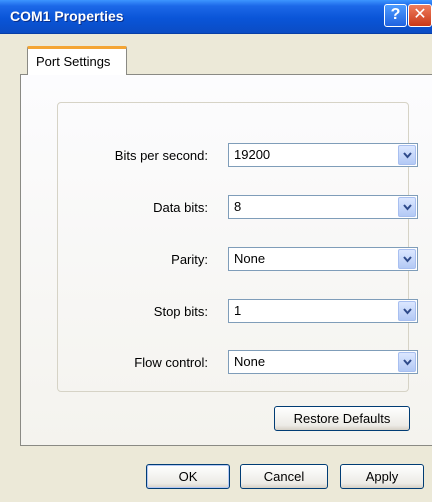 The height and width of the screenshot is (502, 432). Describe the element at coordinates (171, 362) in the screenshot. I see `flow-control-label: Flow control:` at that location.